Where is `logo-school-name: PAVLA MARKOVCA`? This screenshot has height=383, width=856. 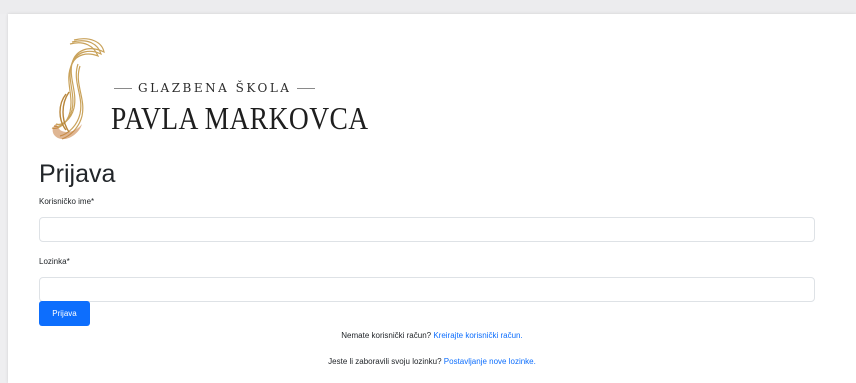 logo-school-name: PAVLA MARKOVCA is located at coordinates (240, 118).